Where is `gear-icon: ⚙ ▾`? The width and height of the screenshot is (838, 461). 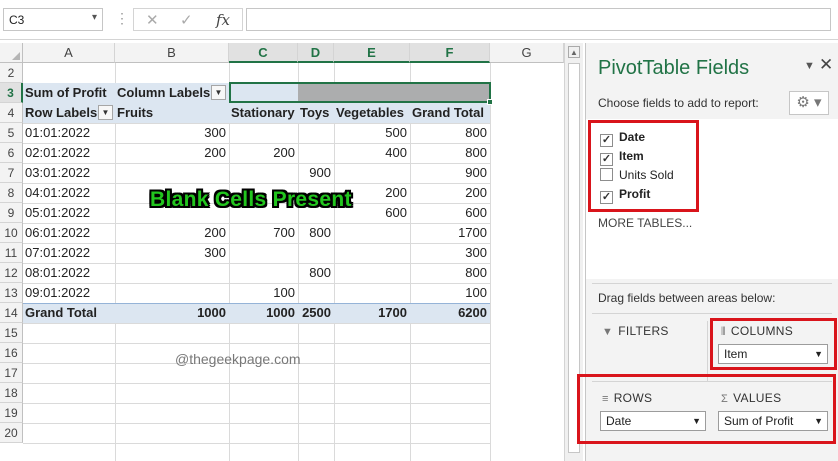 gear-icon: ⚙ ▾ is located at coordinates (809, 103).